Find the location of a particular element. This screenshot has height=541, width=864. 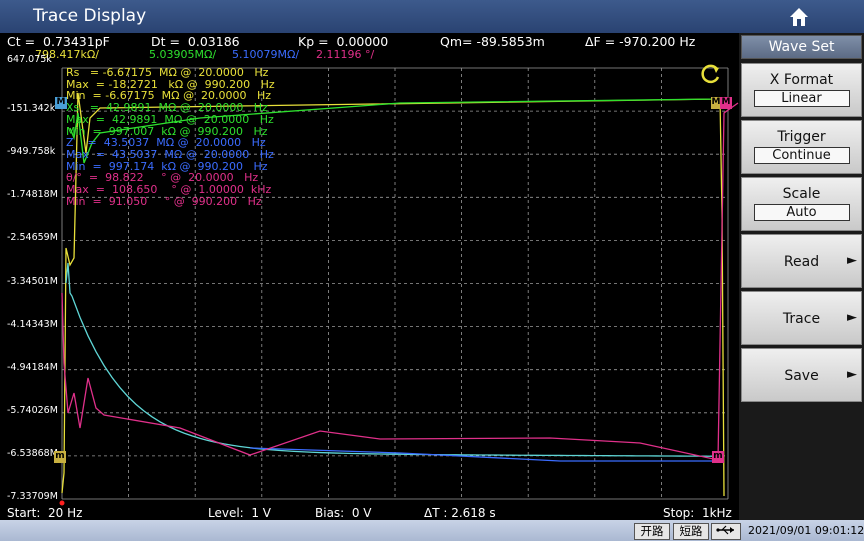

level-readout: Level: 1 V is located at coordinates (240, 513).